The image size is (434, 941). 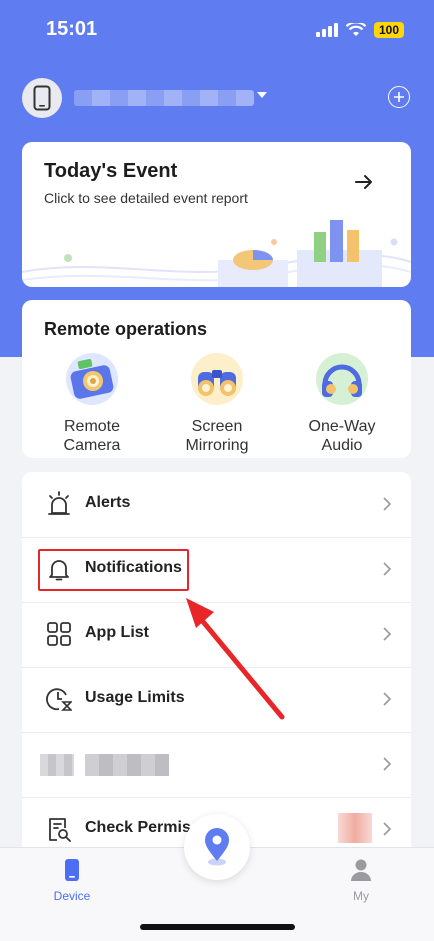 What do you see at coordinates (111, 171) in the screenshot?
I see `event-title: Today's Event` at bounding box center [111, 171].